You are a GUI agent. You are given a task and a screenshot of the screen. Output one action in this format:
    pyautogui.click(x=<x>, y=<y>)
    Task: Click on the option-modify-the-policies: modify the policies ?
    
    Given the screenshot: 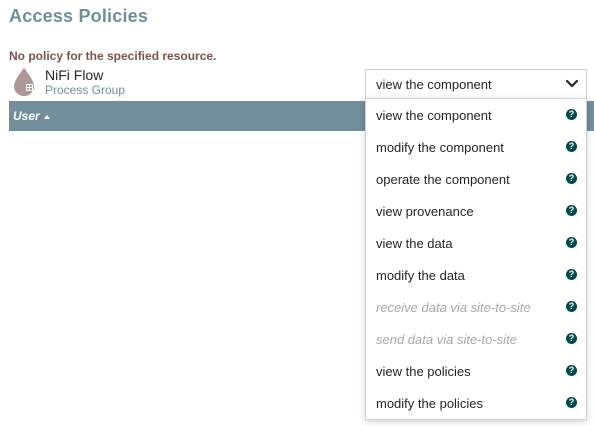 What is the action you would take?
    pyautogui.click(x=476, y=403)
    